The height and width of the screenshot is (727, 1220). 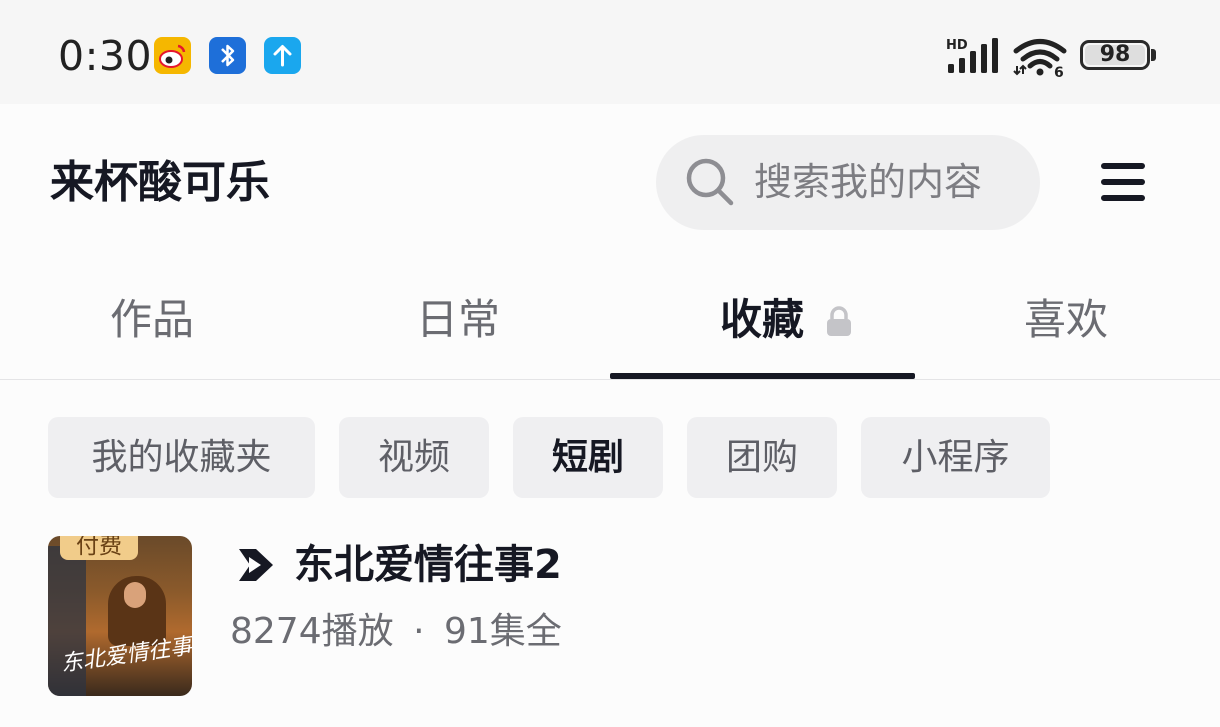 I want to click on chip-group-buy: 团购, so click(x=762, y=457).